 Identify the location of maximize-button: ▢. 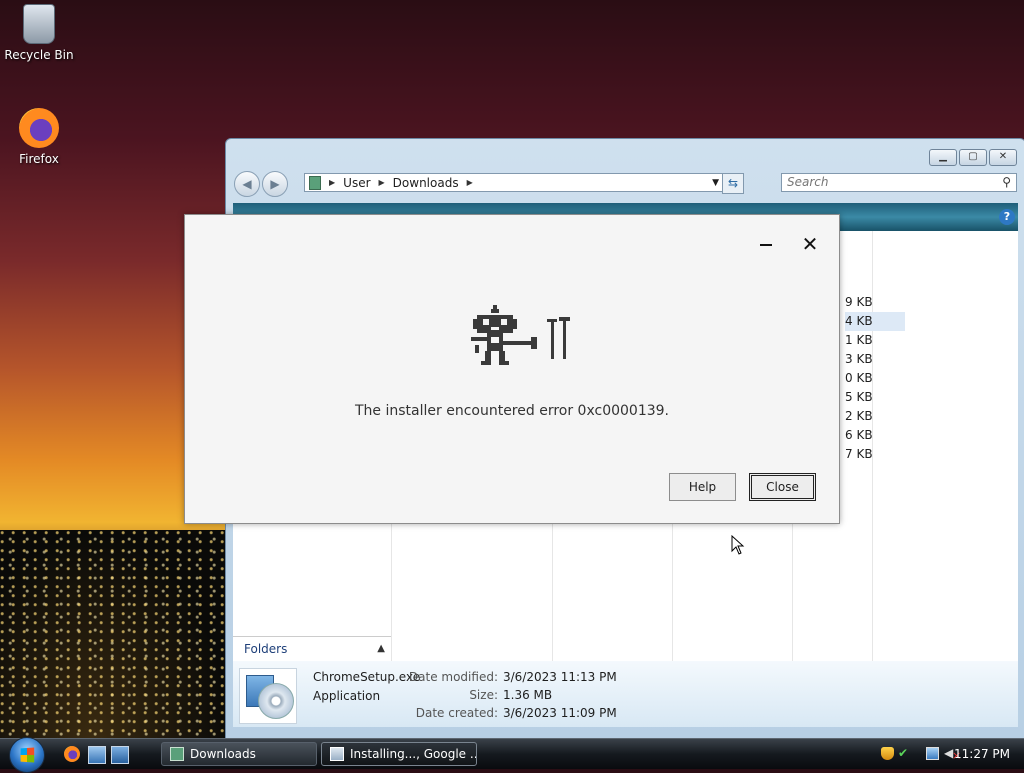
(973, 157).